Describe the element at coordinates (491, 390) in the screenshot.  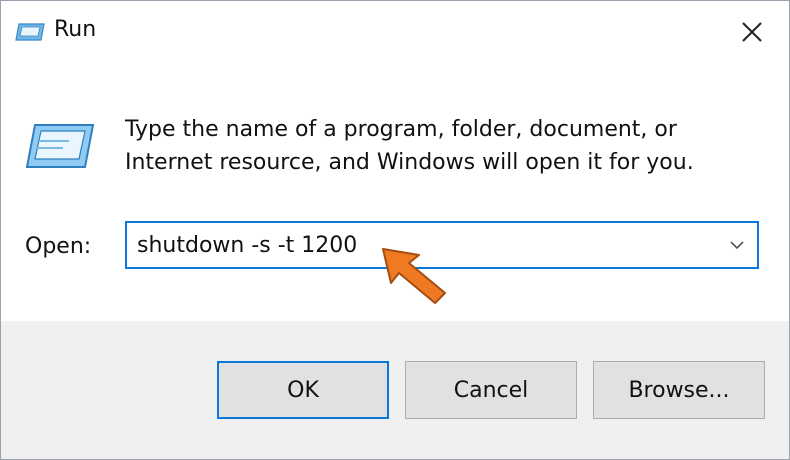
I see `cancel-button: Cancel` at that location.